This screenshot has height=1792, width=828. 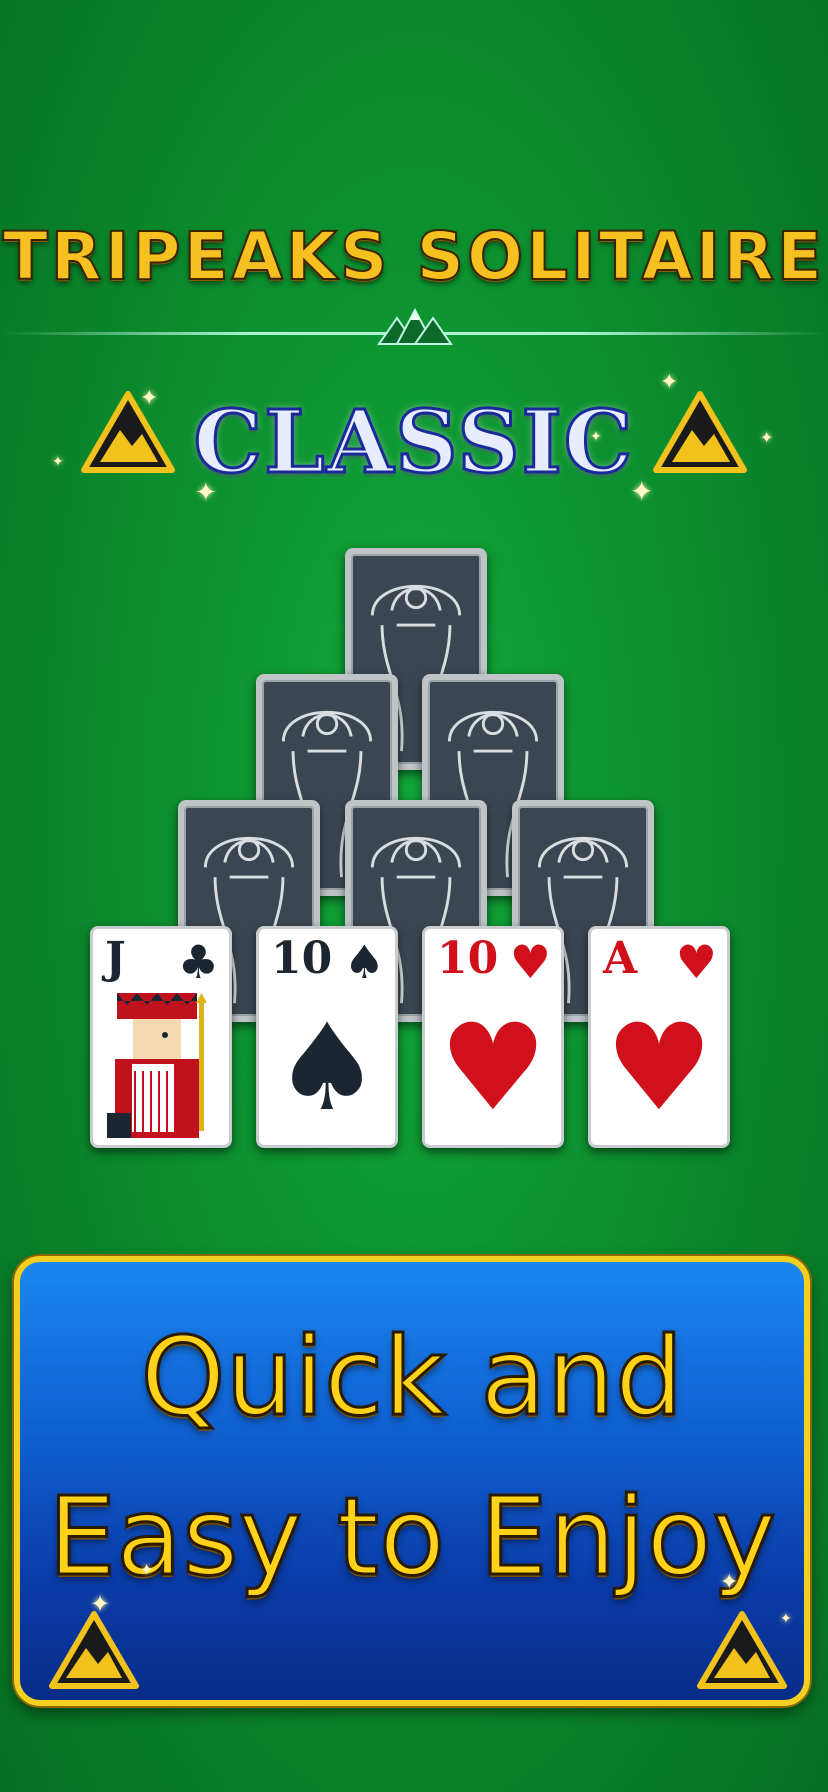 I want to click on game-title: TRIPEAKS SOLITAIRE, so click(x=414, y=256).